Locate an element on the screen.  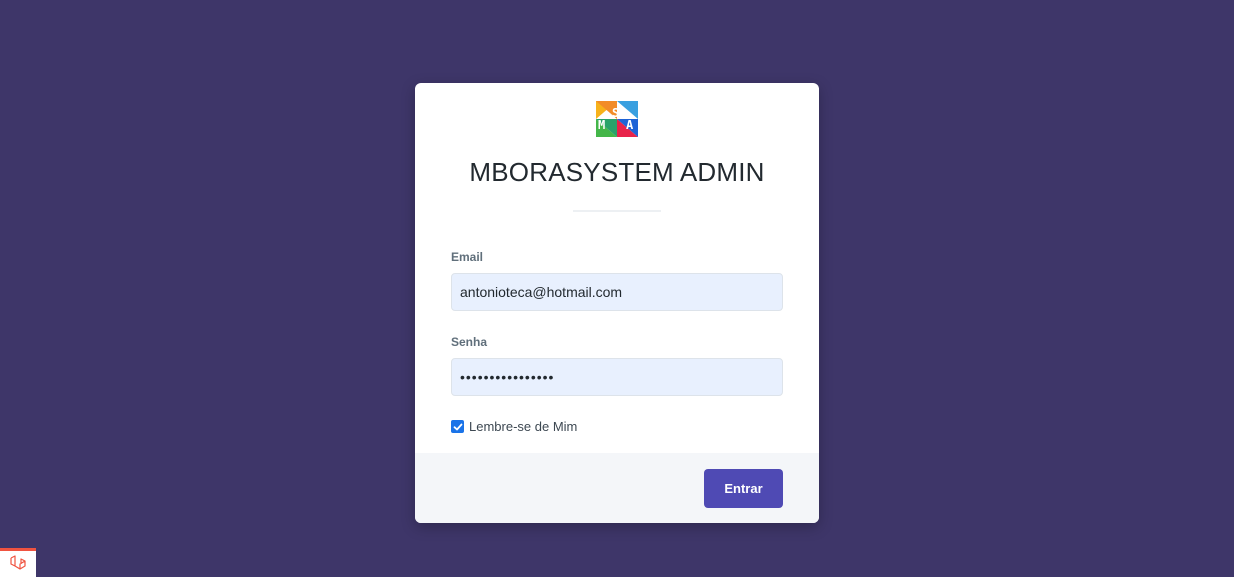
remember-me: Lembre-se de Mim is located at coordinates (514, 426).